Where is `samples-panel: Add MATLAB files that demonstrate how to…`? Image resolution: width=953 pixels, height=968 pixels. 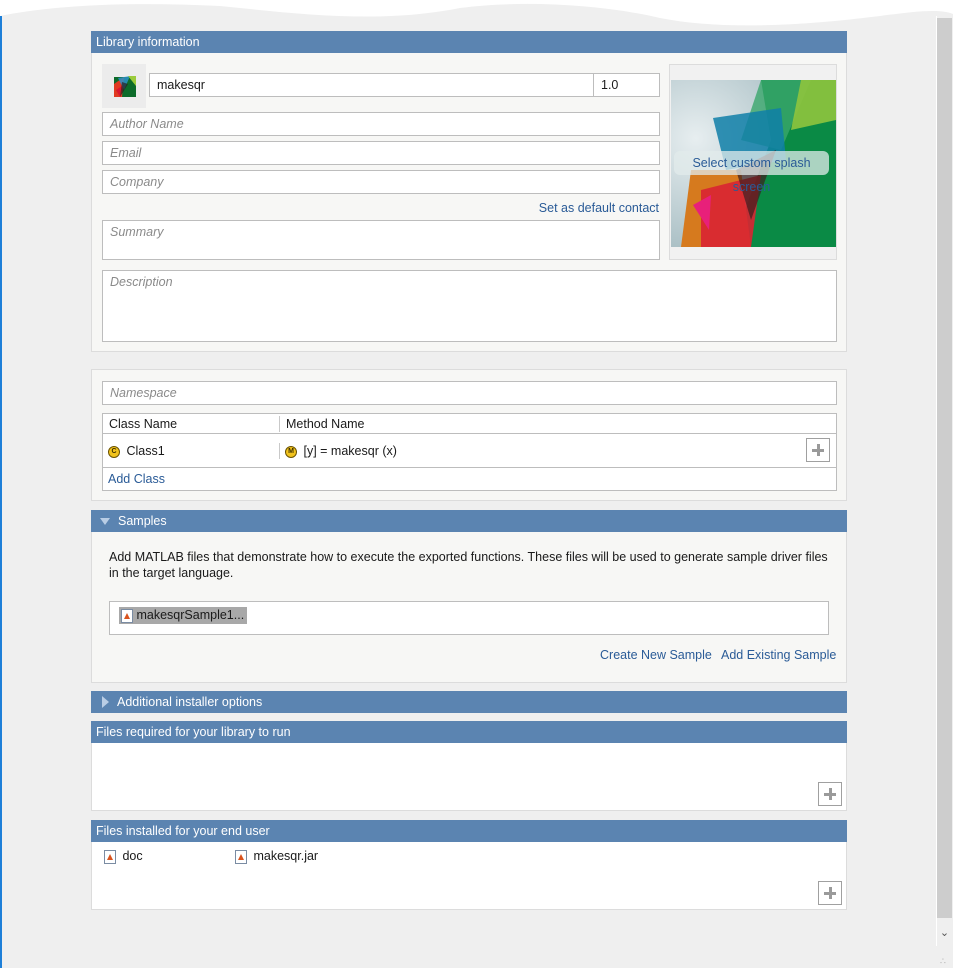 samples-panel: Add MATLAB files that demonstrate how to… is located at coordinates (469, 607).